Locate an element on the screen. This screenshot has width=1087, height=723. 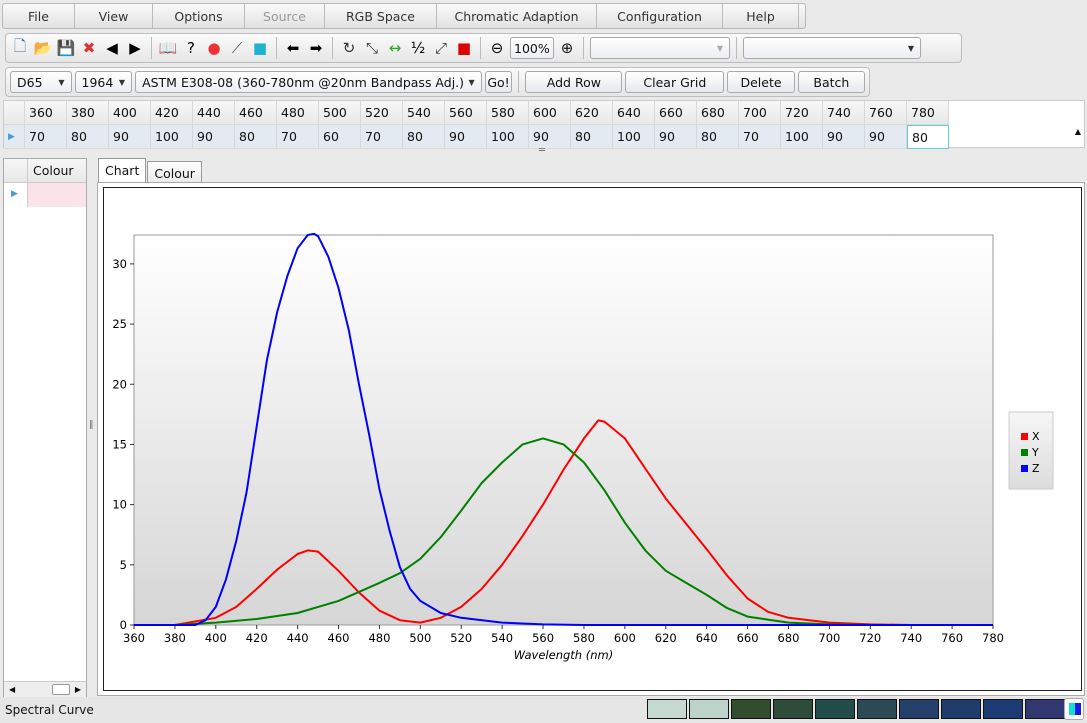
y-tick-label: 30 is located at coordinates (119, 264).